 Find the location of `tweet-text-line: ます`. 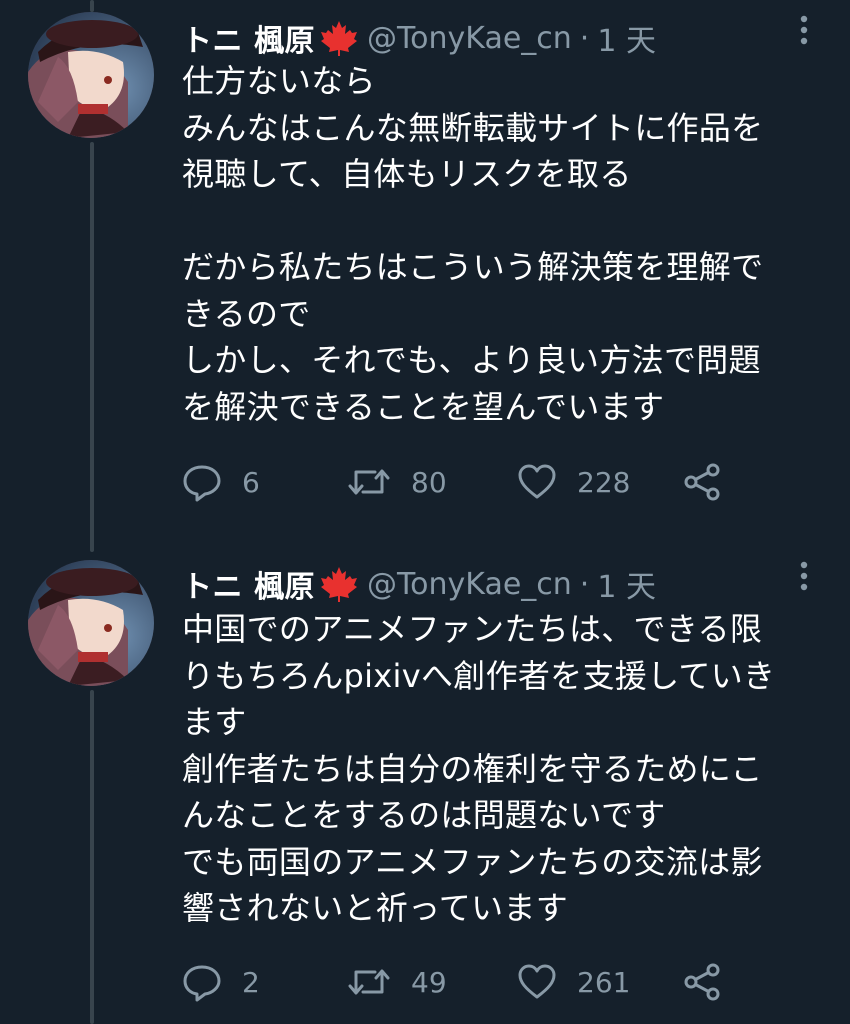

tweet-text-line: ます is located at coordinates (214, 722).